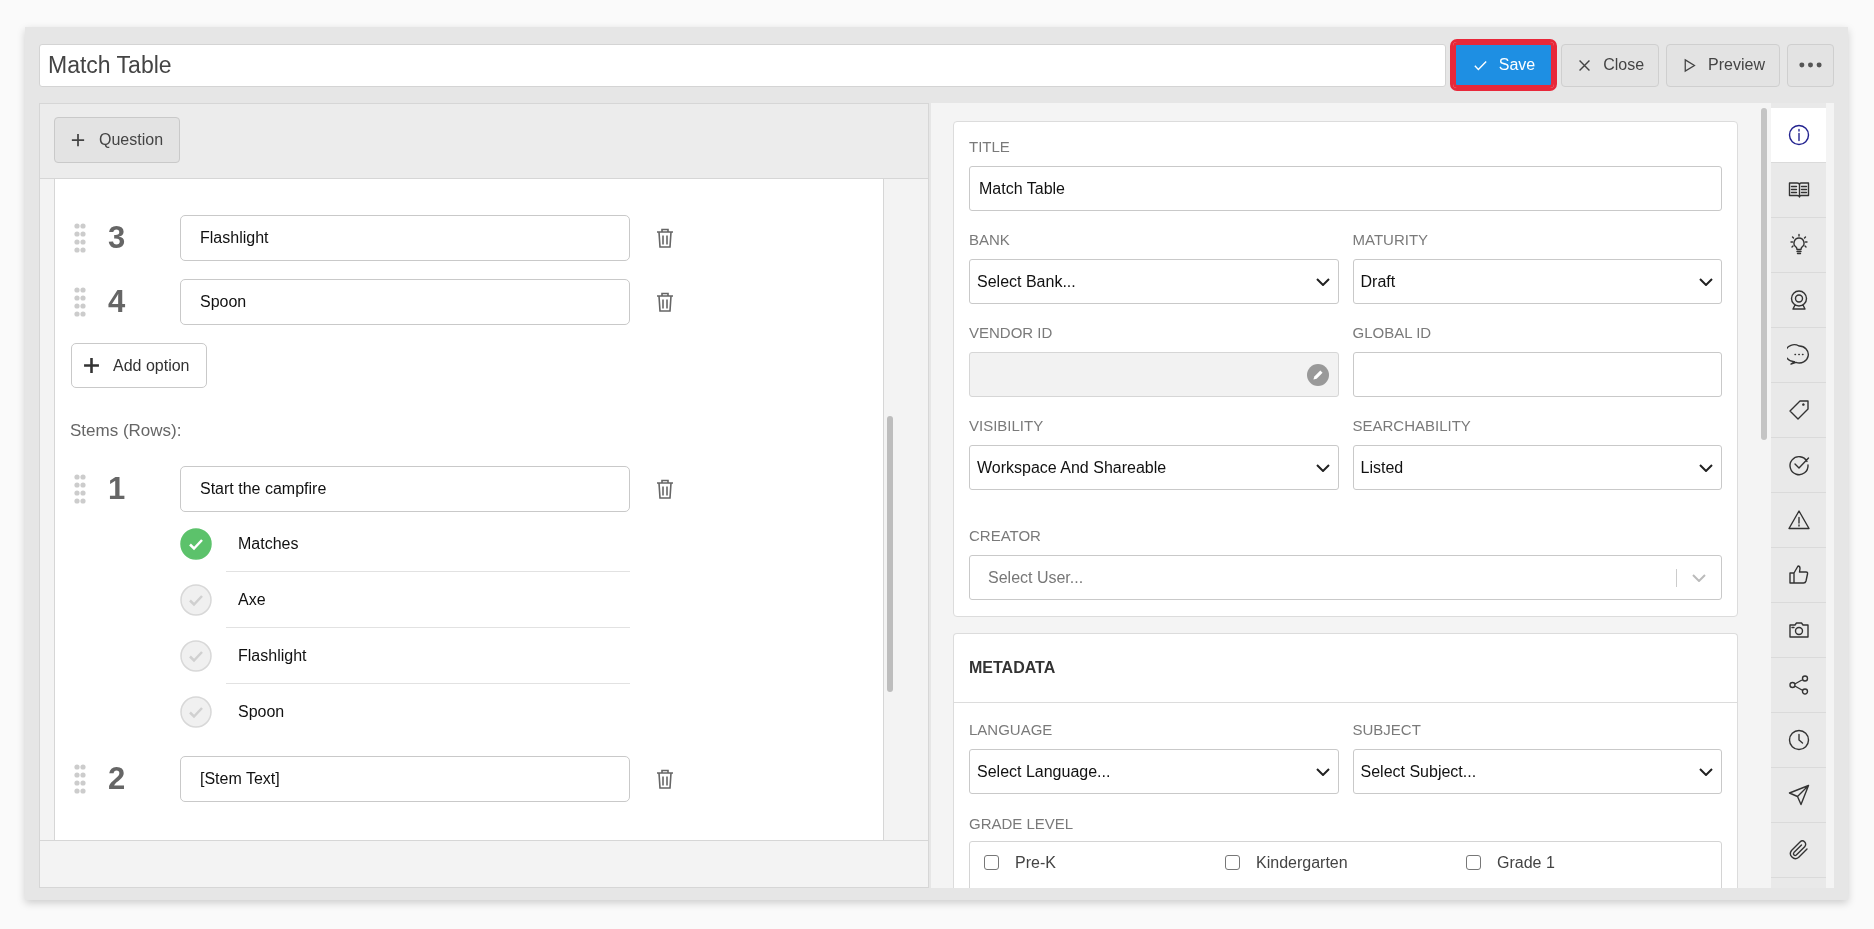  I want to click on select-dropdown: Draft, so click(1537, 281).